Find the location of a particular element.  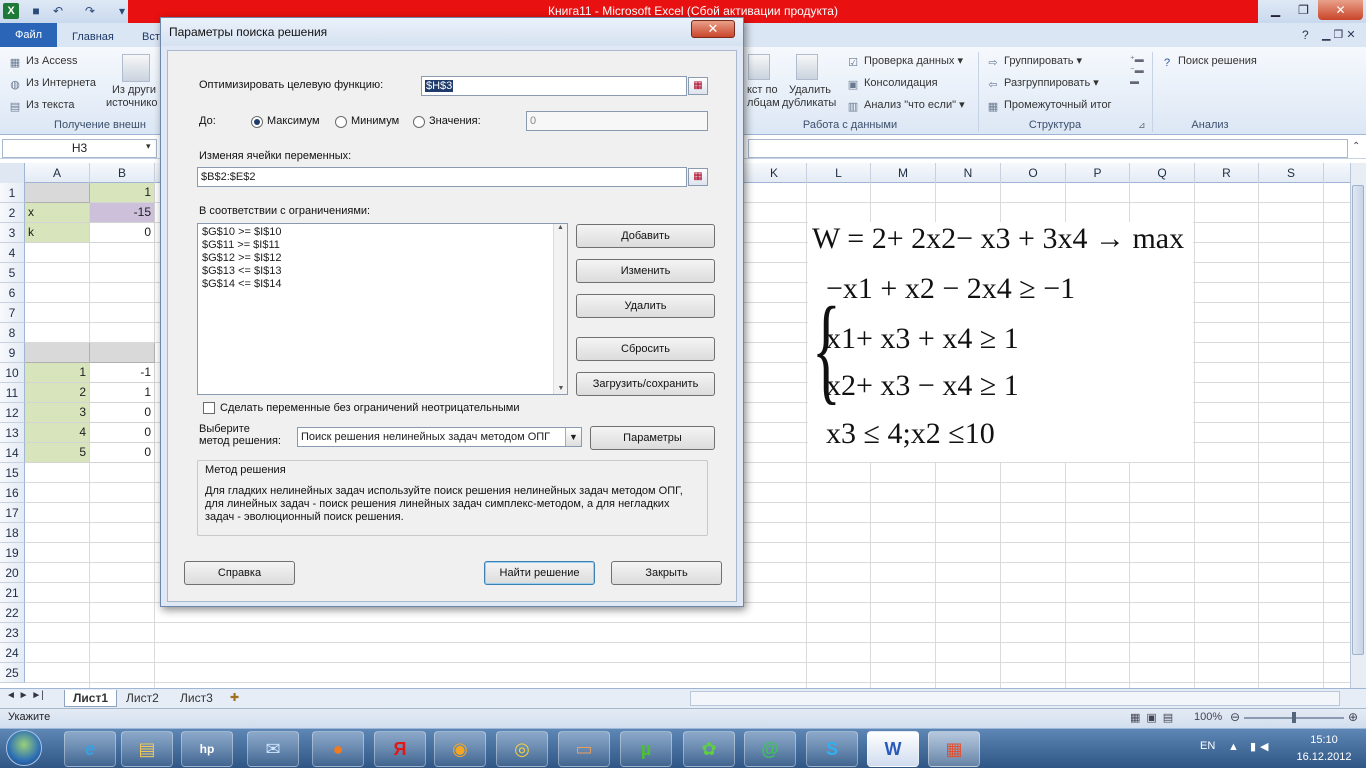

row-header-2: 2 is located at coordinates (12, 213).